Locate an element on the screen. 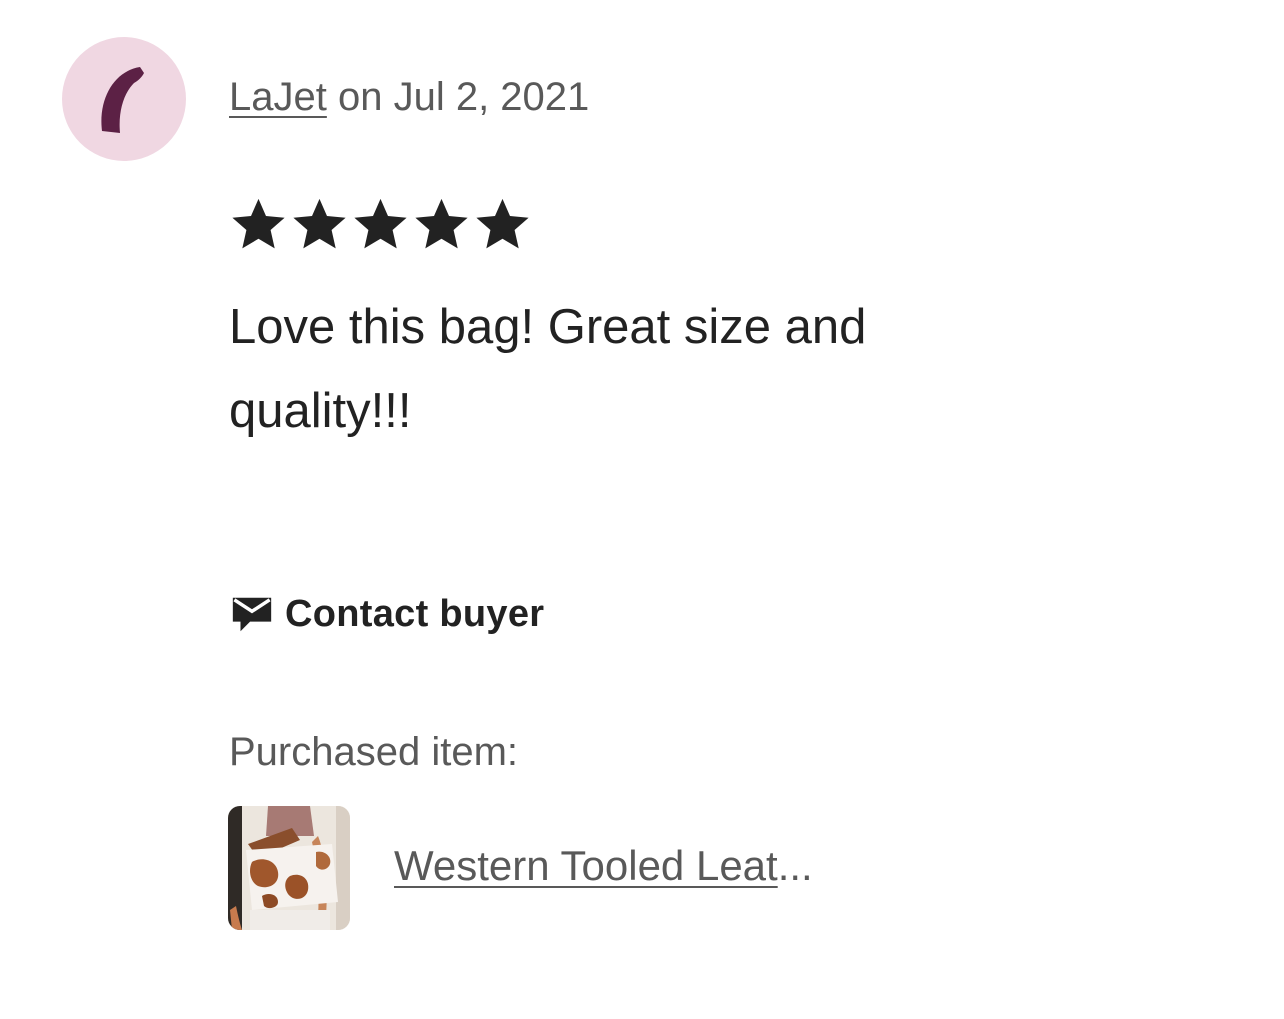 The height and width of the screenshot is (1019, 1284). review-text: Love this bag! Great size and quality!!! is located at coordinates (548, 369).